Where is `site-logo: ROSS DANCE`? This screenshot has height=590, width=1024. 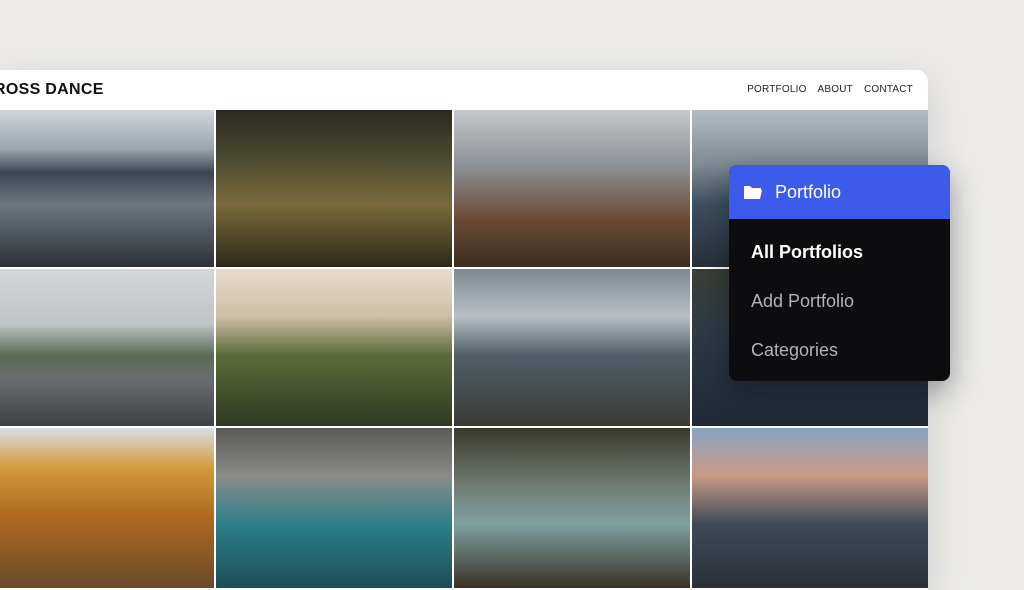
site-logo: ROSS DANCE is located at coordinates (52, 90).